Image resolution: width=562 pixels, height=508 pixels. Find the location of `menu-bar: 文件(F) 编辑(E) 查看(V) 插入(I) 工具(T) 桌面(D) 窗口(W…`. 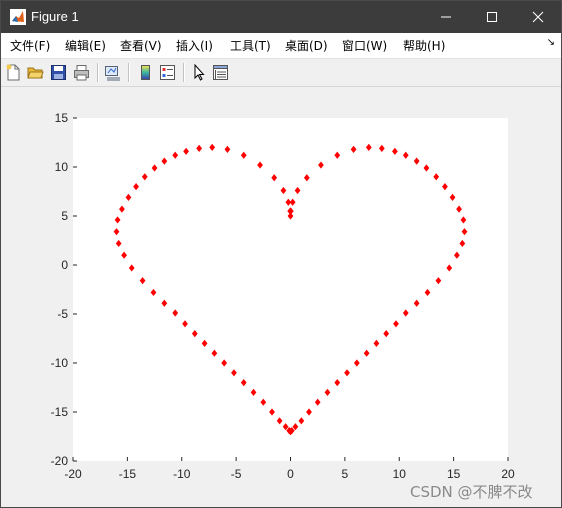

menu-bar: 文件(F) 编辑(E) 查看(V) 插入(I) 工具(T) 桌面(D) 窗口(W… is located at coordinates (281, 46).